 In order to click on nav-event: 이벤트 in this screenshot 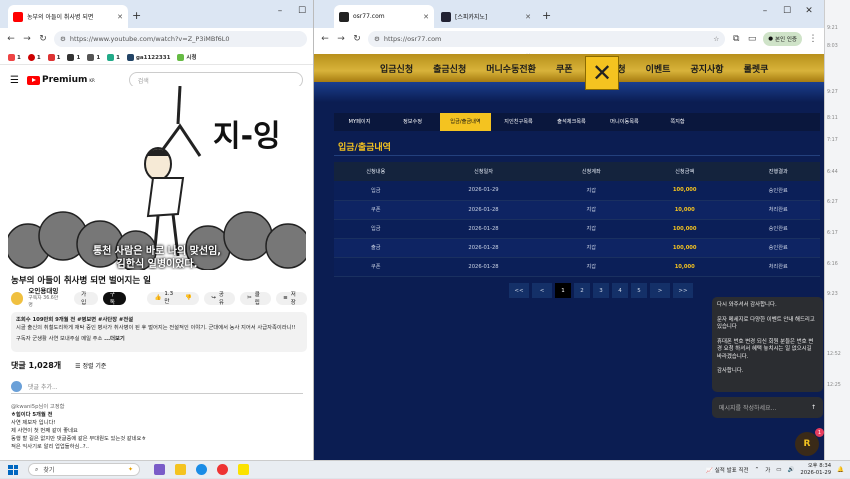, I will do `click(658, 68)`.